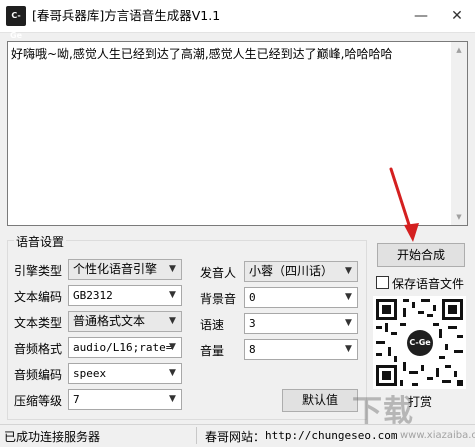 The height and width of the screenshot is (447, 475). What do you see at coordinates (16, 23) in the screenshot?
I see `app-icon: C-Ge` at bounding box center [16, 23].